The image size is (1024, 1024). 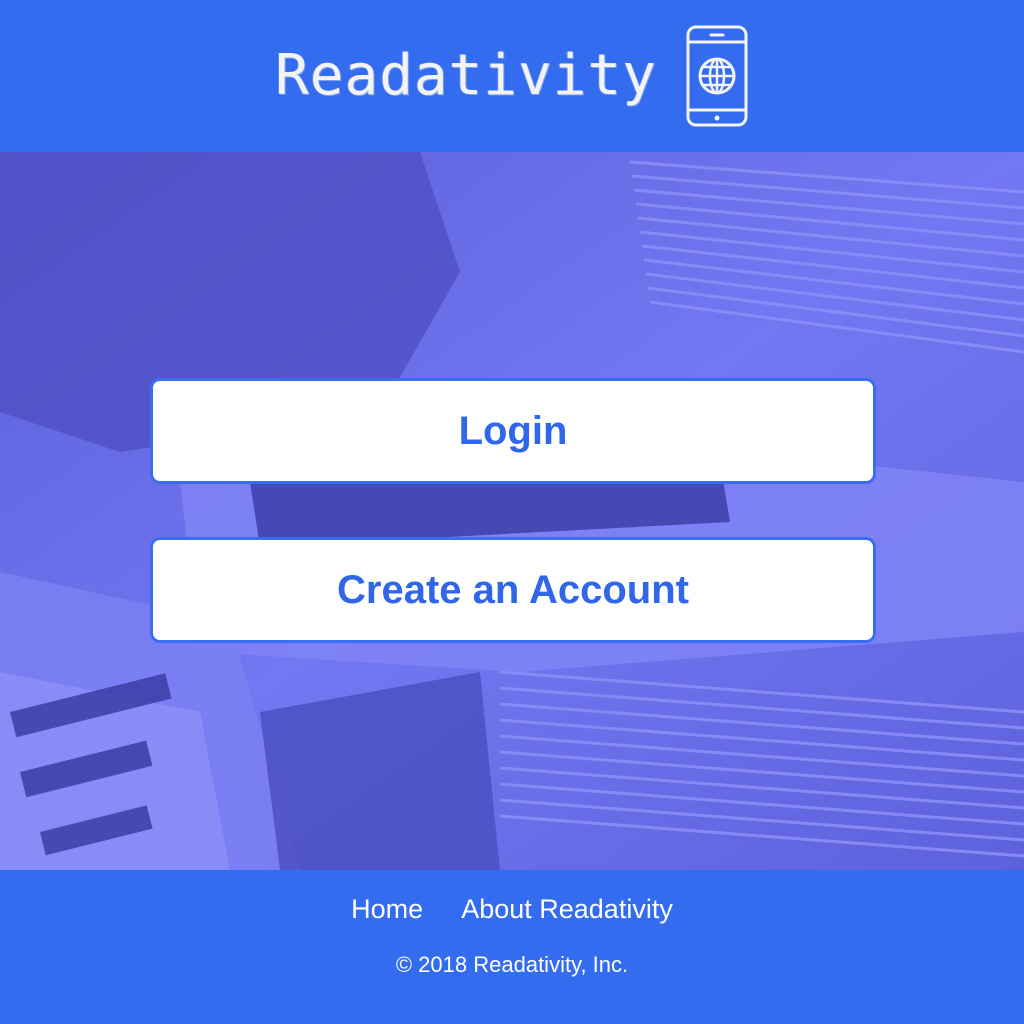 I want to click on brand: Readativity, so click(x=512, y=76).